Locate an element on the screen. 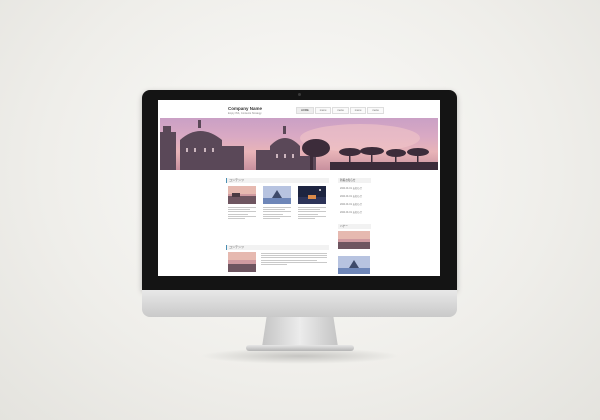 This screenshot has height=420, width=600. main-nav: HOME menu menu menu menu is located at coordinates (340, 110).